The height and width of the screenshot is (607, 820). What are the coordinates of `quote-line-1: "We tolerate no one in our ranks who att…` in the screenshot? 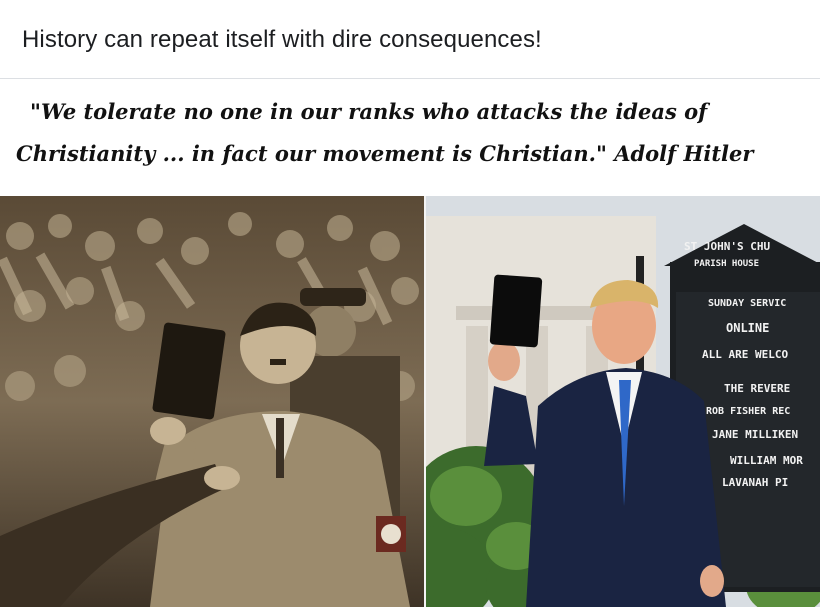 It's located at (369, 111).